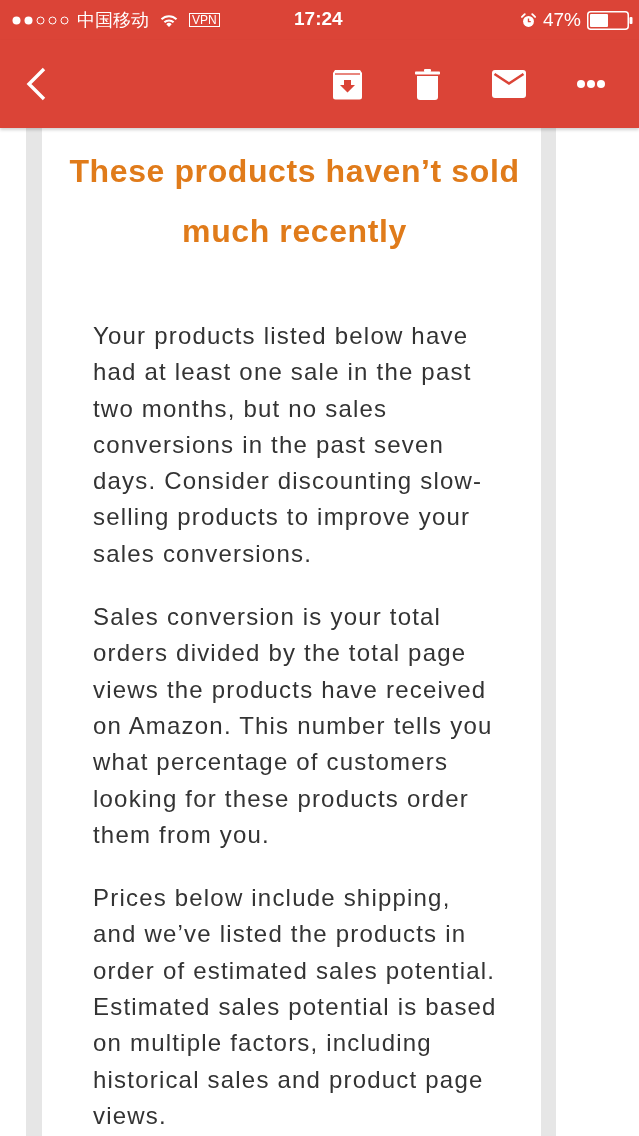 Image resolution: width=639 pixels, height=1136 pixels. Describe the element at coordinates (288, 445) in the screenshot. I see `email-paragraph: Your products listed below have had at least one sale in the past two months, but no sales conversions in the past seven days. Consider discounting slow-selling products to improve your sales conversions.` at that location.